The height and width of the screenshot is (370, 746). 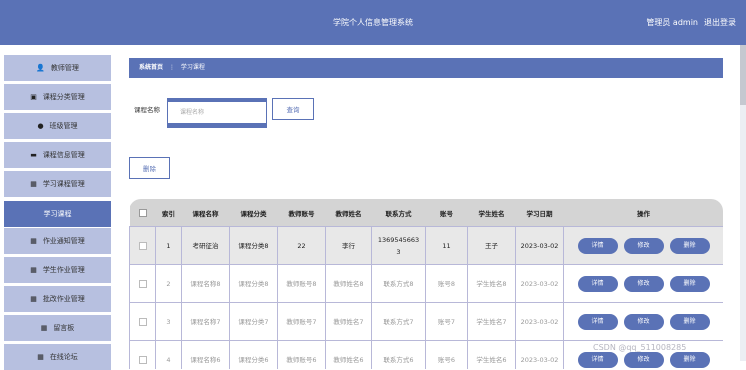 I want to click on user-area: 管理员 admin 退出登录, so click(x=691, y=22).